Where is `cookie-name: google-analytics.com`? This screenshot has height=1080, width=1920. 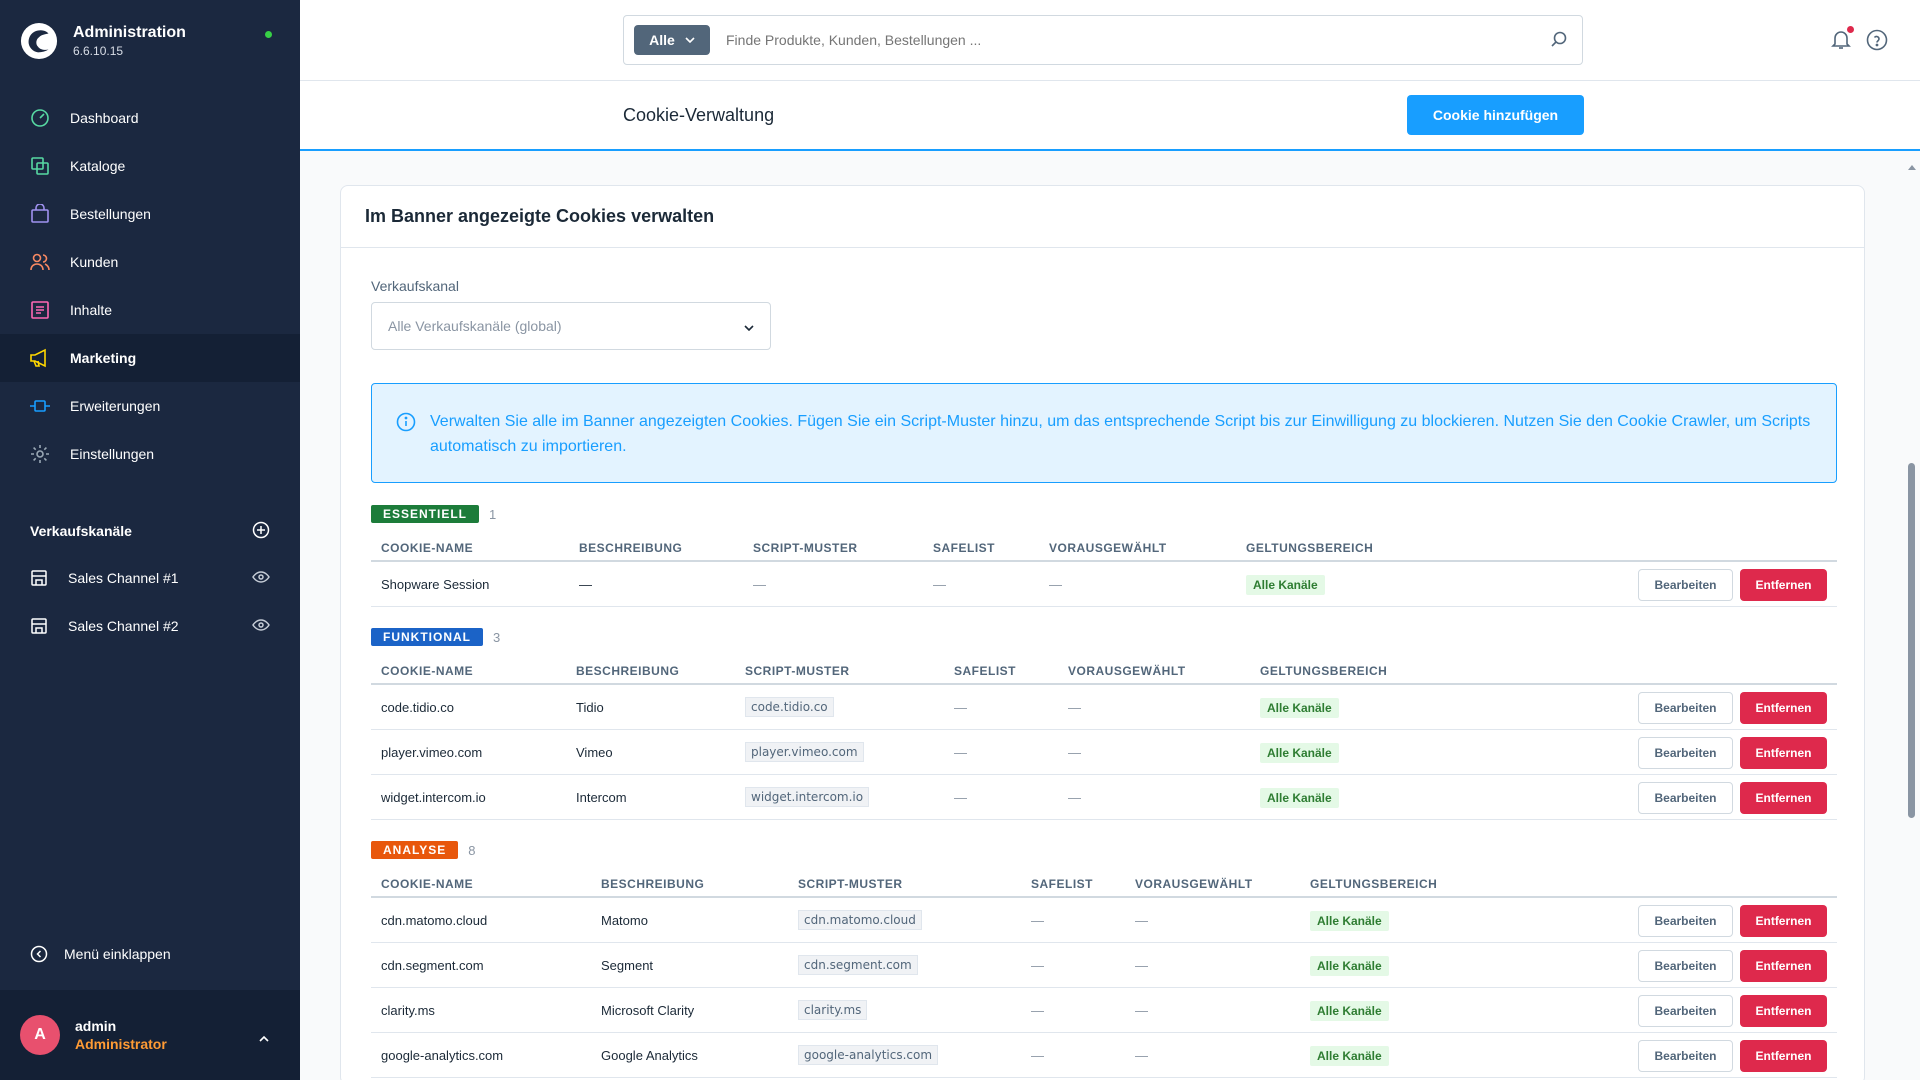 cookie-name: google-analytics.com is located at coordinates (442, 1055).